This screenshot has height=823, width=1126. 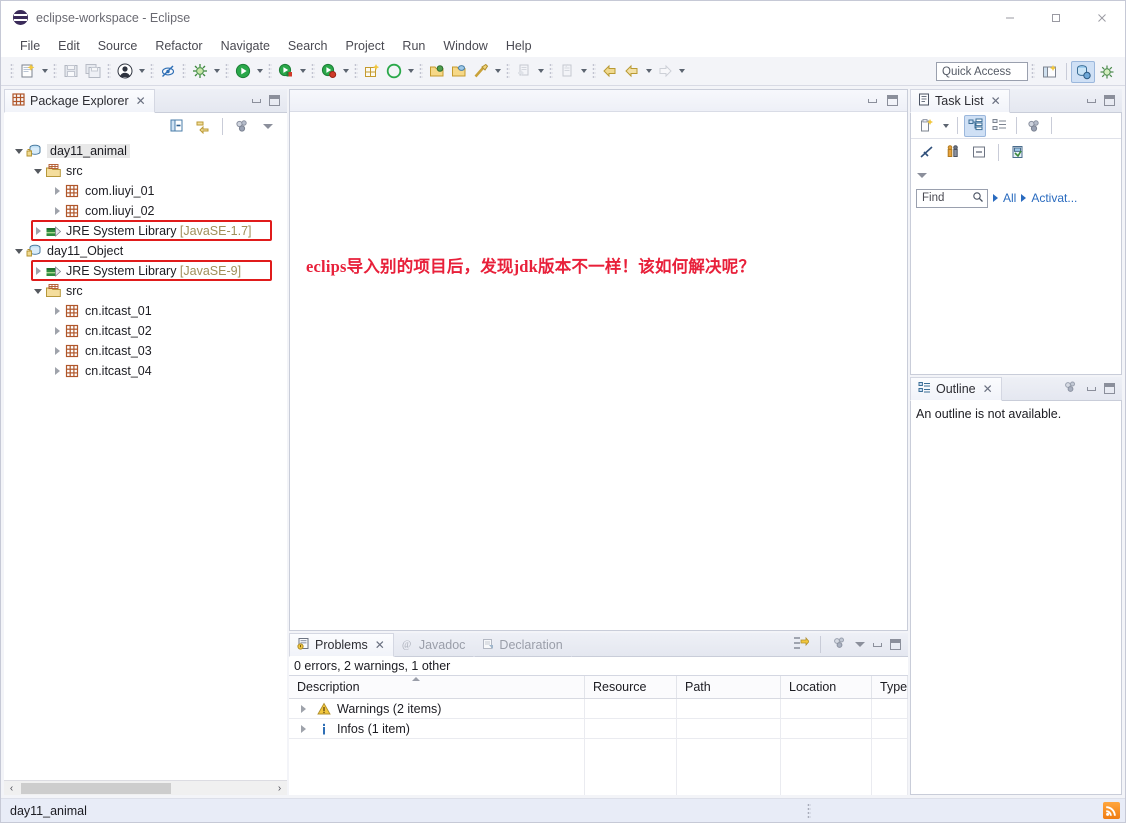 I want to click on forward-icon, so click(x=665, y=71).